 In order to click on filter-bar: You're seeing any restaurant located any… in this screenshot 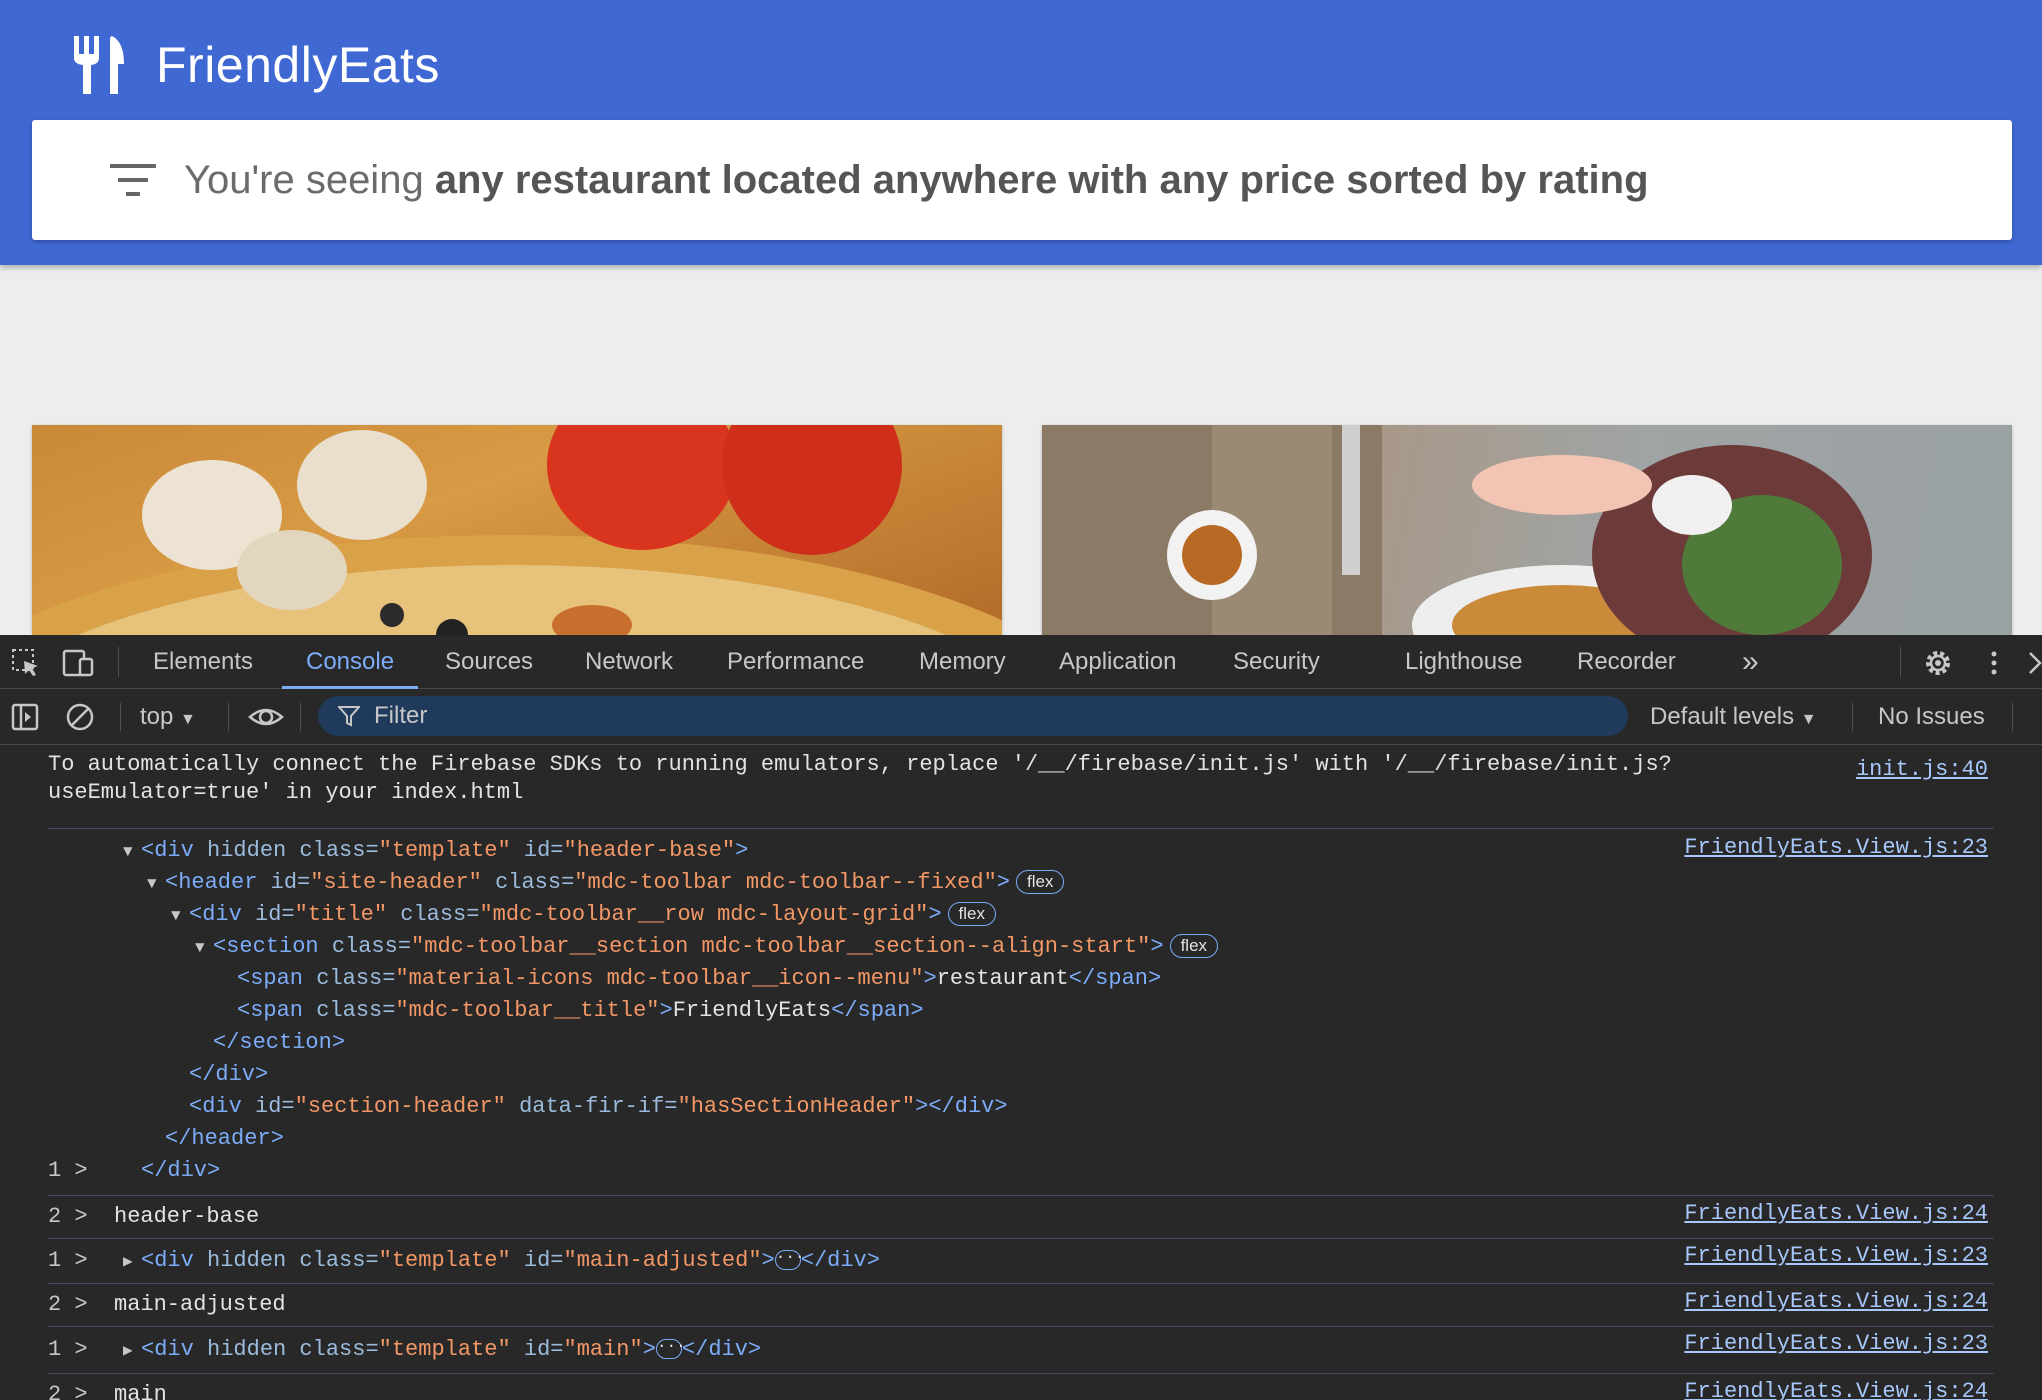, I will do `click(1022, 180)`.